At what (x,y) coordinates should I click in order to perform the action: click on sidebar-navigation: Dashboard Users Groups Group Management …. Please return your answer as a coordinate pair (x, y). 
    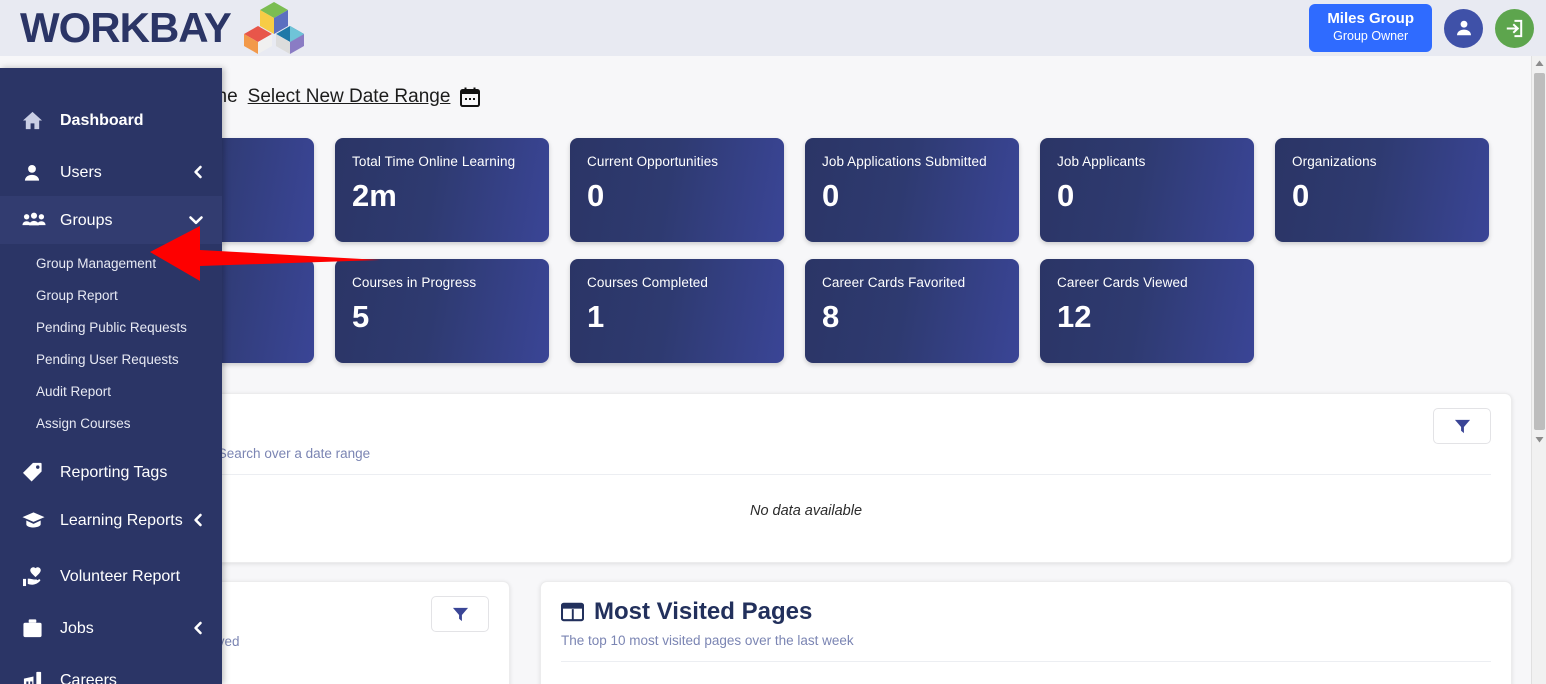
    Looking at the image, I should click on (111, 376).